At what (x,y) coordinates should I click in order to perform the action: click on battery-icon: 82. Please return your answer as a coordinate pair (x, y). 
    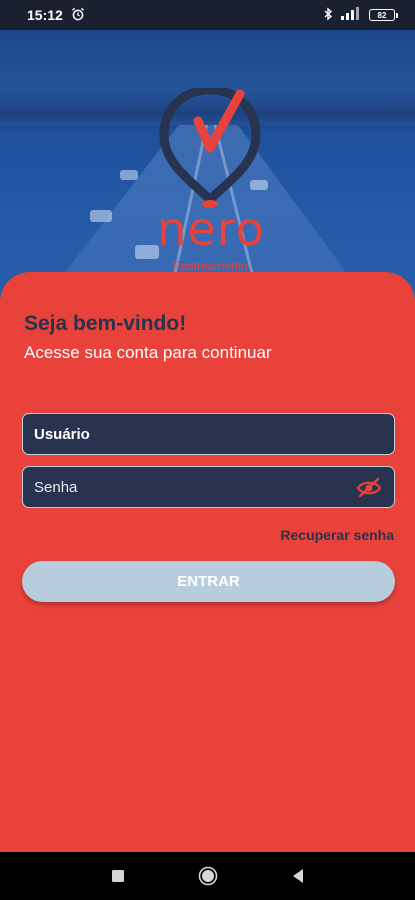
    Looking at the image, I should click on (383, 15).